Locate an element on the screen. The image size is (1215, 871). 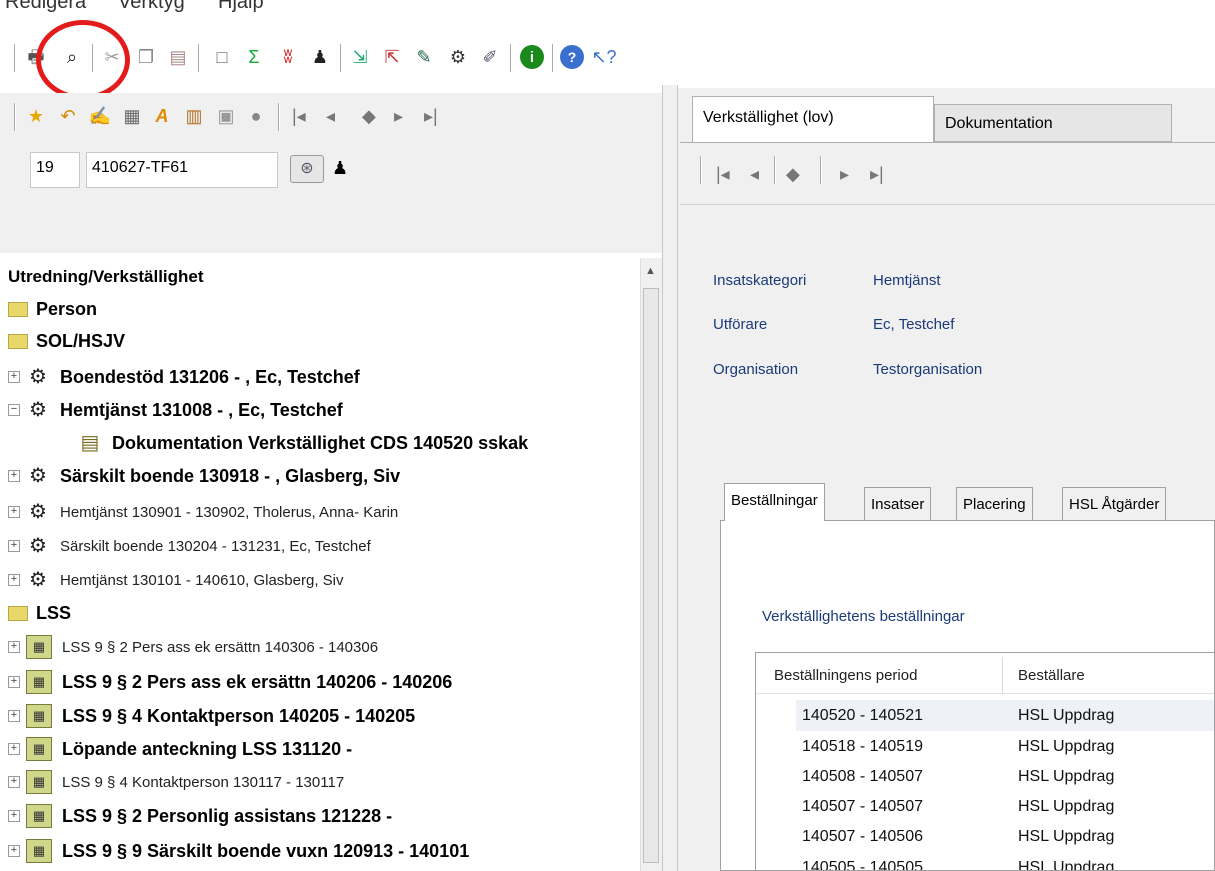
cell-period: 140507 - 140507 is located at coordinates (862, 807).